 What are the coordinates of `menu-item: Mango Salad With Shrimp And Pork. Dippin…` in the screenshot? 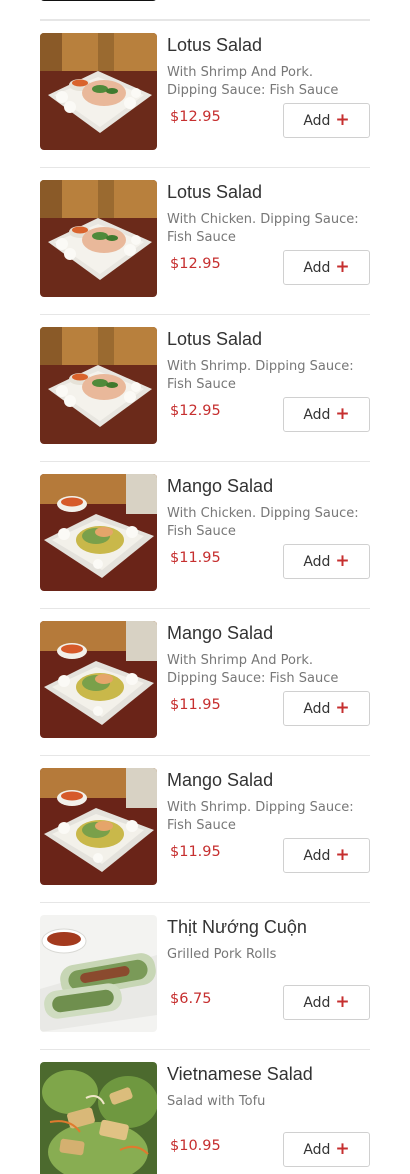 It's located at (205, 681).